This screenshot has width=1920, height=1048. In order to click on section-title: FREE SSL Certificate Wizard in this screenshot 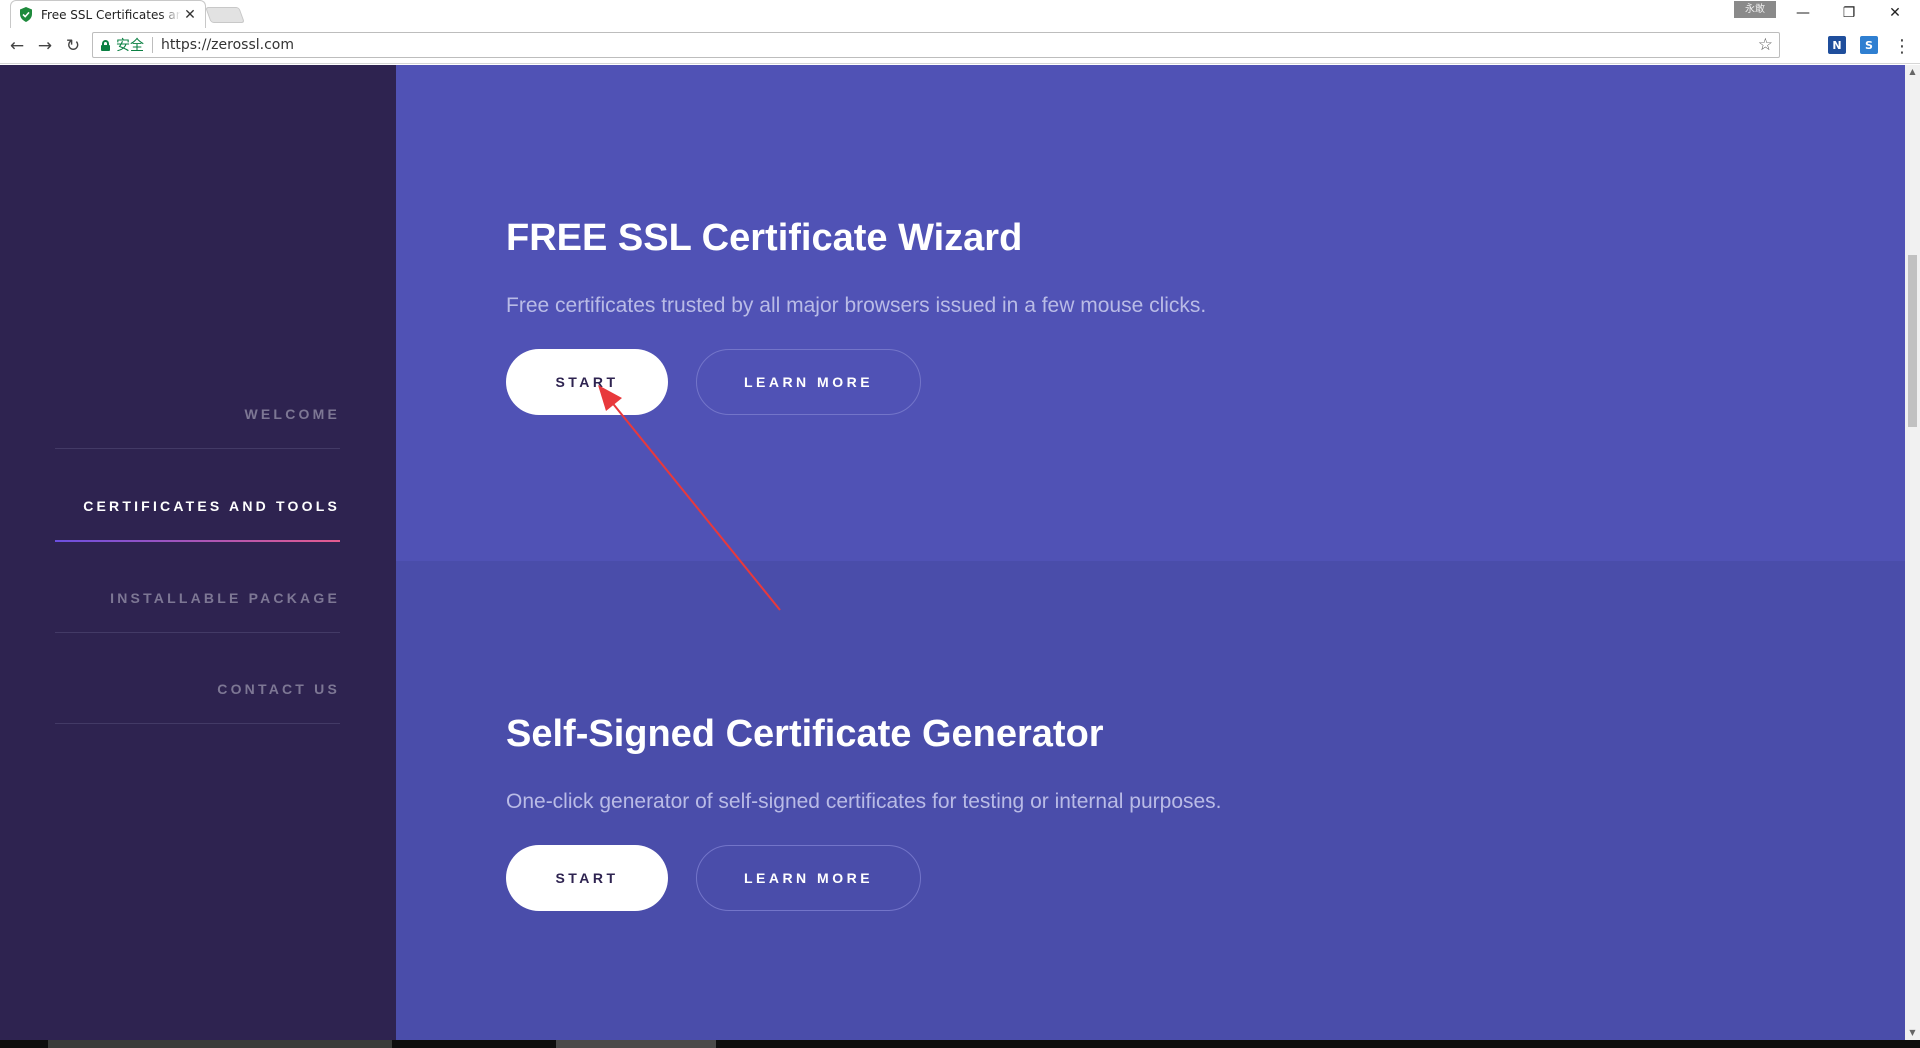, I will do `click(764, 238)`.